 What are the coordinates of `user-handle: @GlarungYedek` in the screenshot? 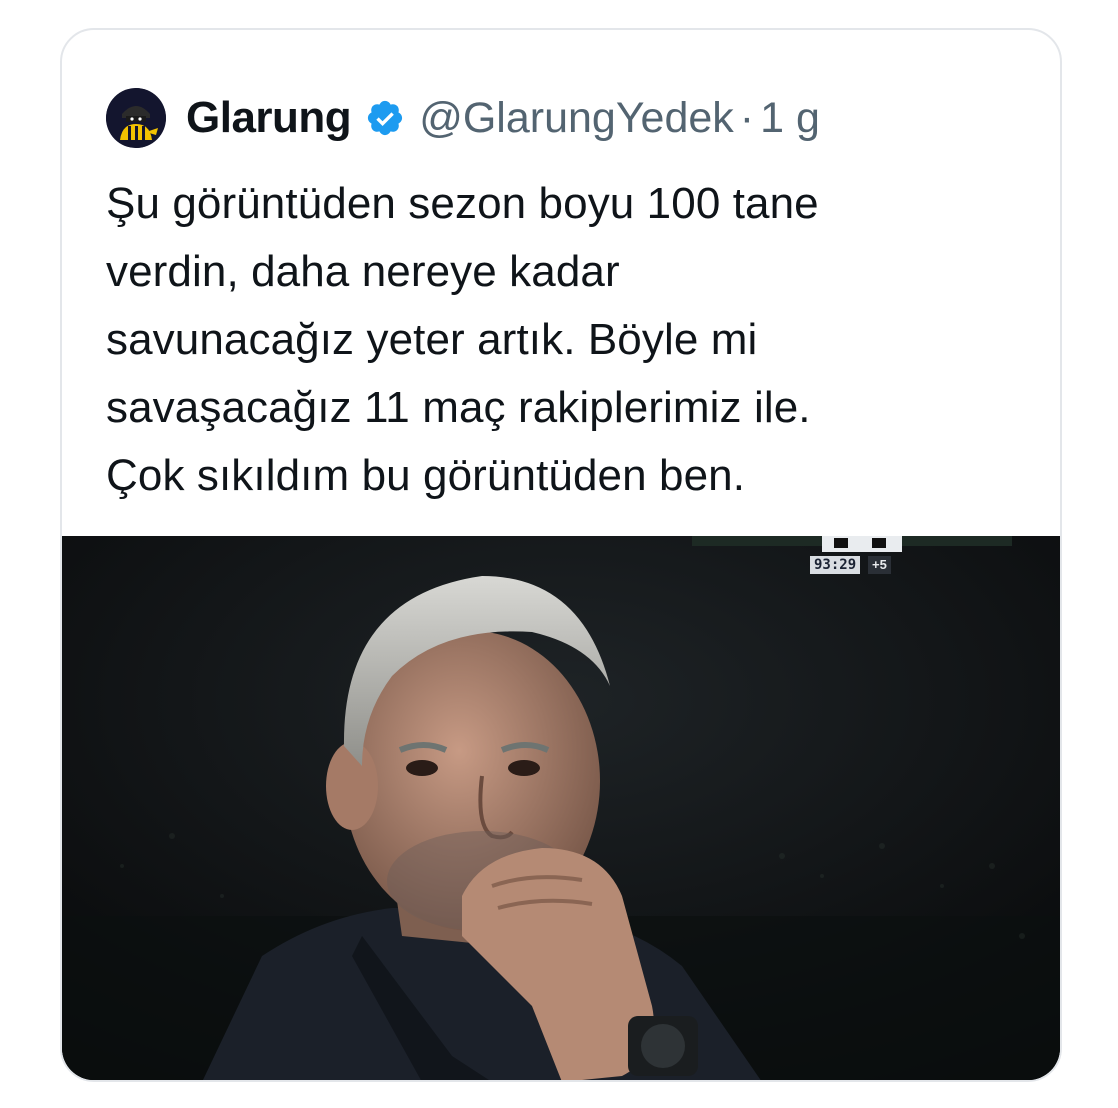 It's located at (576, 118).